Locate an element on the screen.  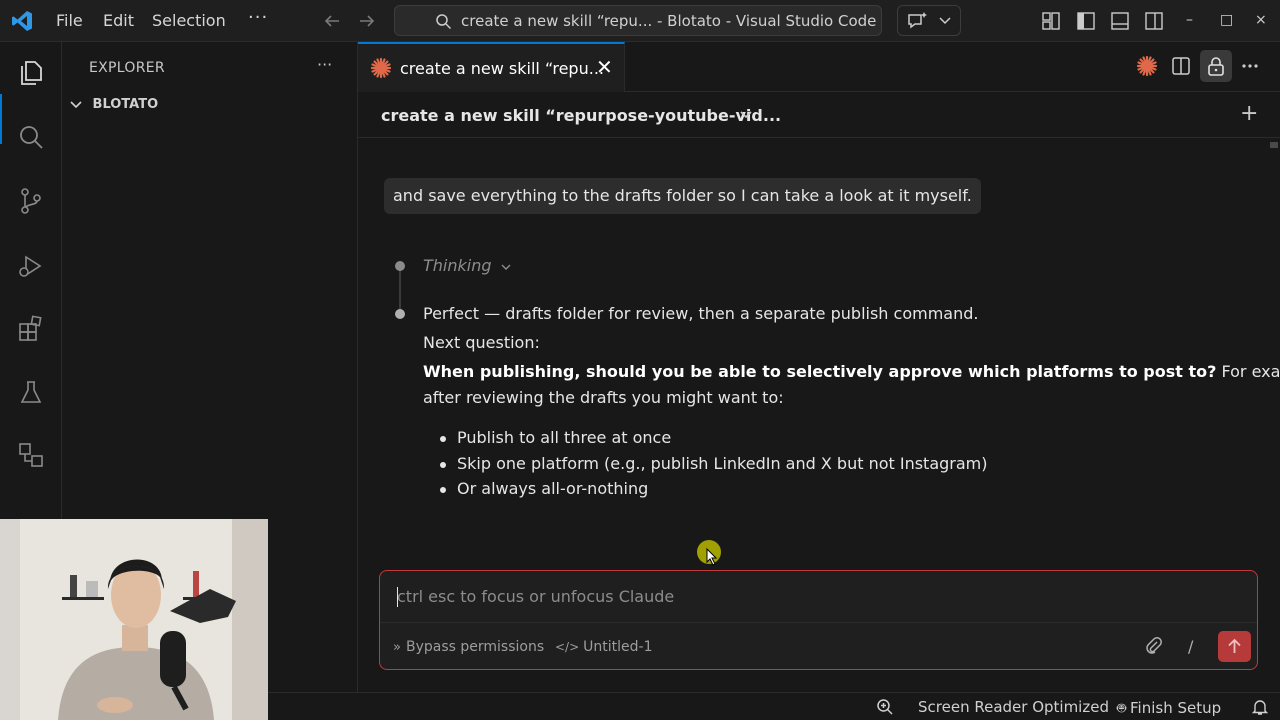
webcam-overlay is located at coordinates (134, 619).